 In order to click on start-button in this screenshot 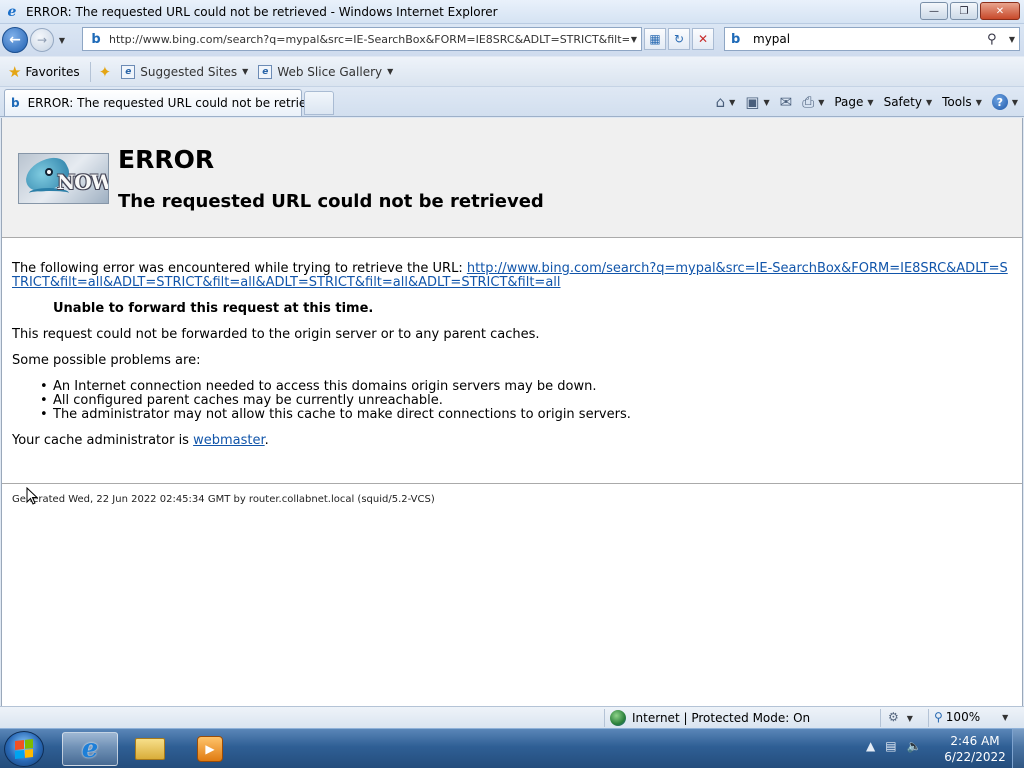, I will do `click(24, 749)`.